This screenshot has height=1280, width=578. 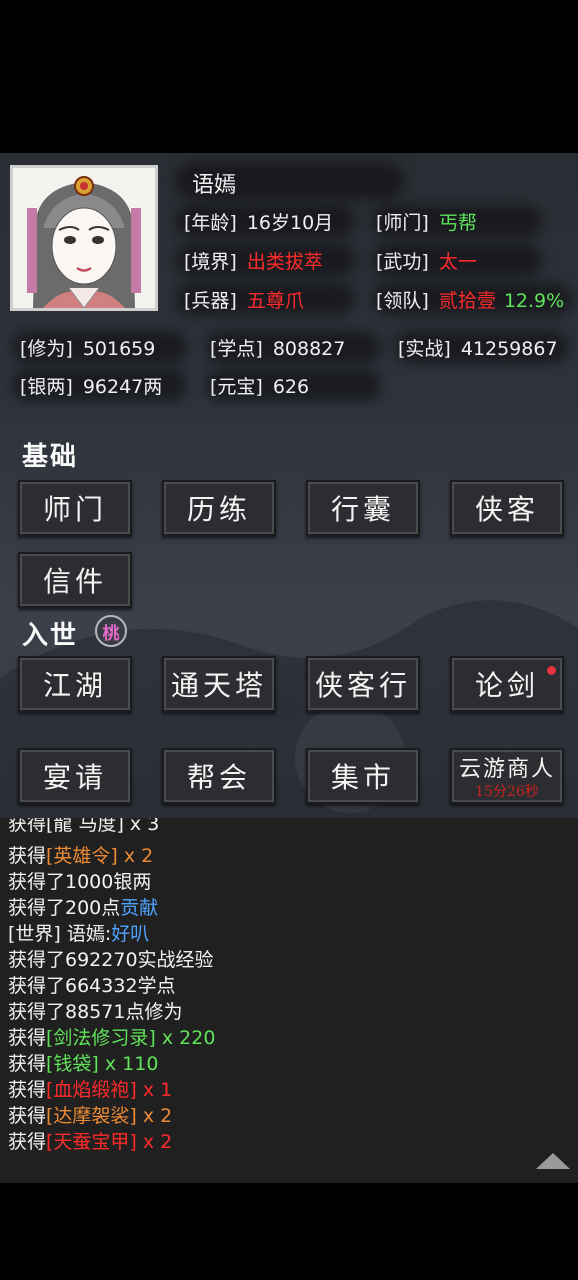 What do you see at coordinates (219, 776) in the screenshot?
I see `guild-button: 帮会` at bounding box center [219, 776].